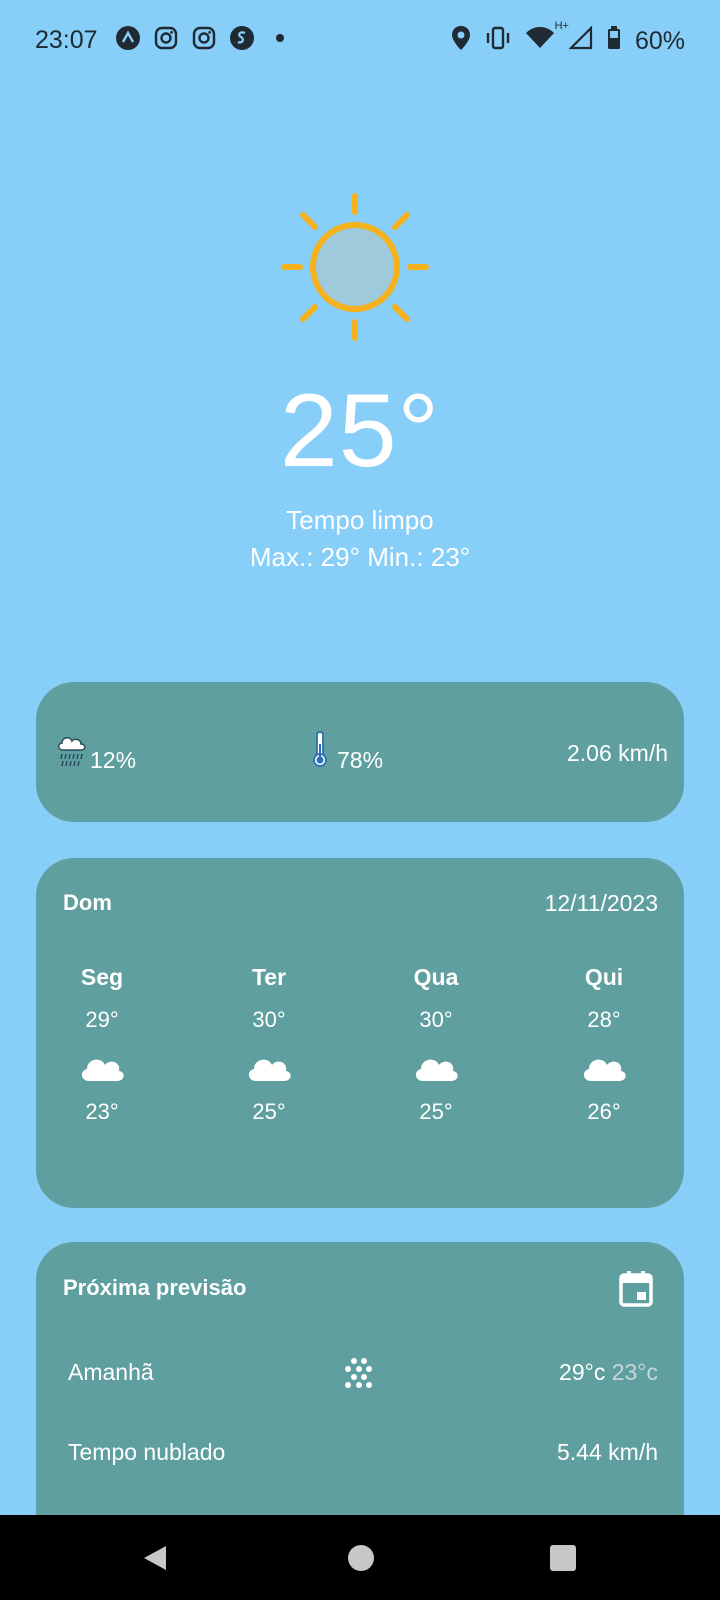 The height and width of the screenshot is (1600, 720). I want to click on current-condition: Tempo limpo, so click(360, 520).